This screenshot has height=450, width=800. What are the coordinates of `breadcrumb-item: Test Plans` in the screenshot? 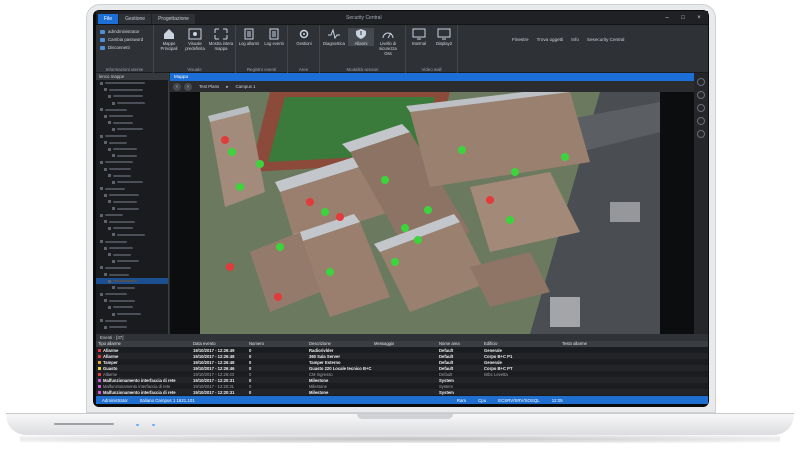 It's located at (209, 86).